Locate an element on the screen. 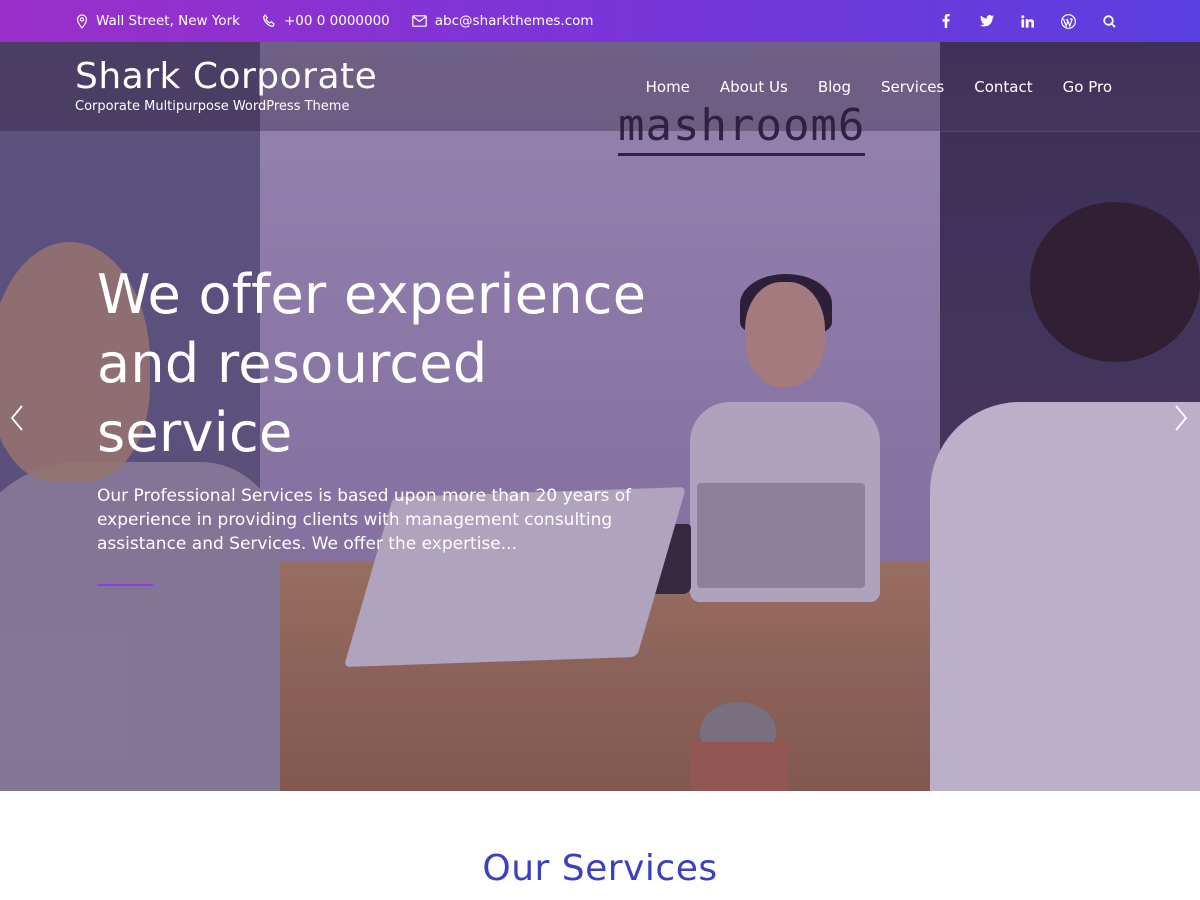 The height and width of the screenshot is (900, 1200). slider-prev-button is located at coordinates (17, 418).